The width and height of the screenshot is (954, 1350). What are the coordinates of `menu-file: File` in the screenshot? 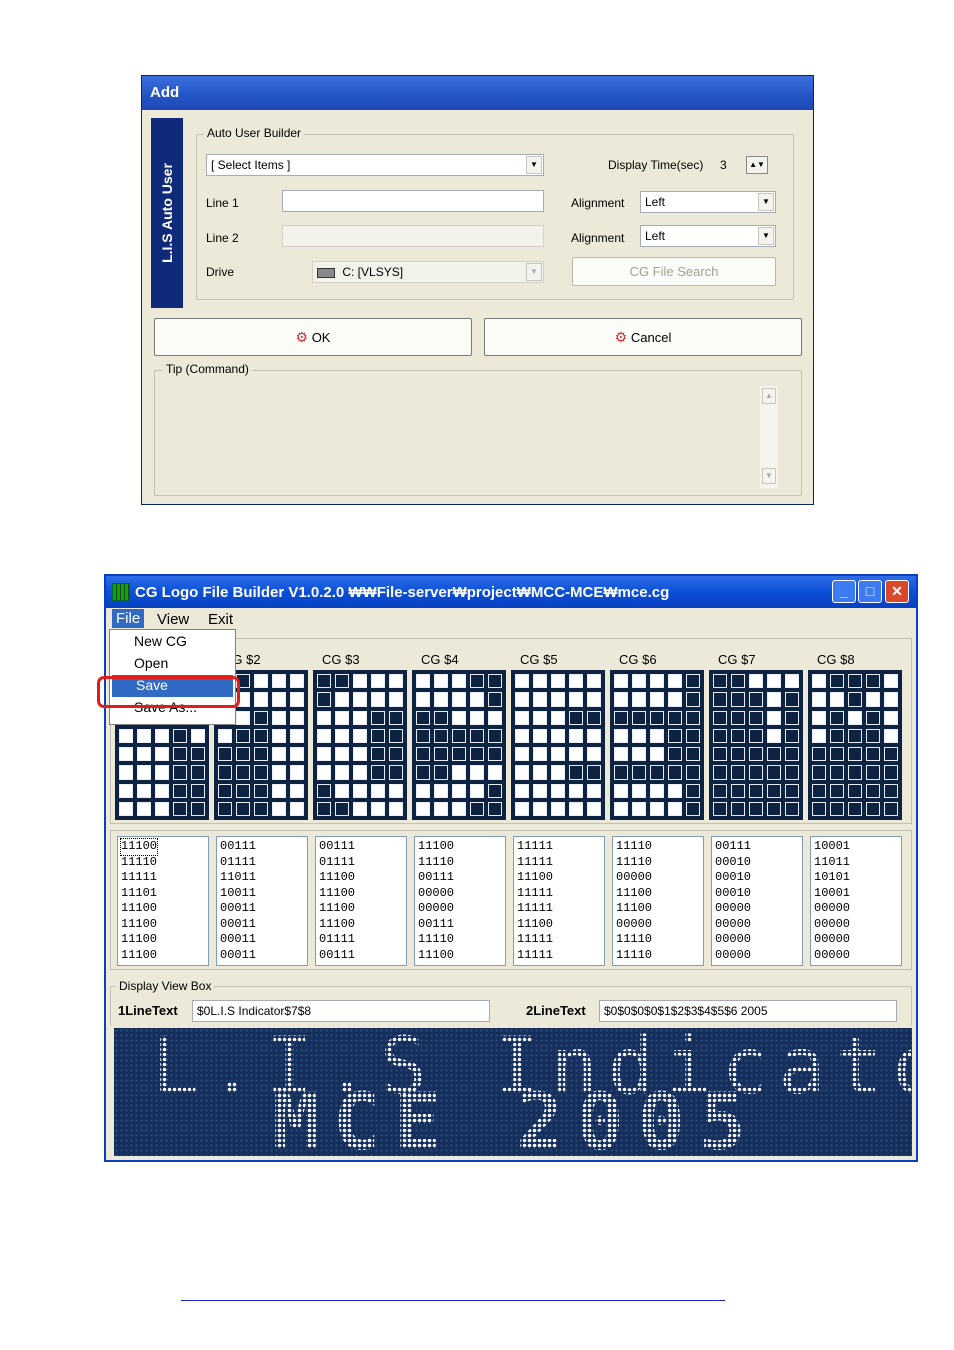 It's located at (128, 618).